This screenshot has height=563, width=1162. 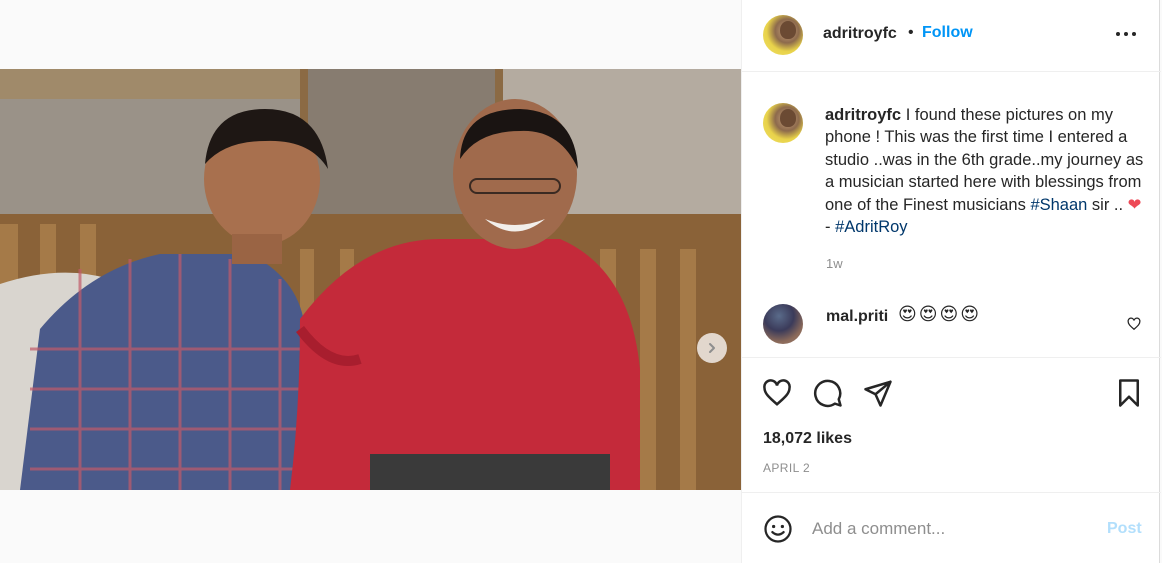 What do you see at coordinates (940, 314) in the screenshot?
I see `comment-text: 😍😍😍😍` at bounding box center [940, 314].